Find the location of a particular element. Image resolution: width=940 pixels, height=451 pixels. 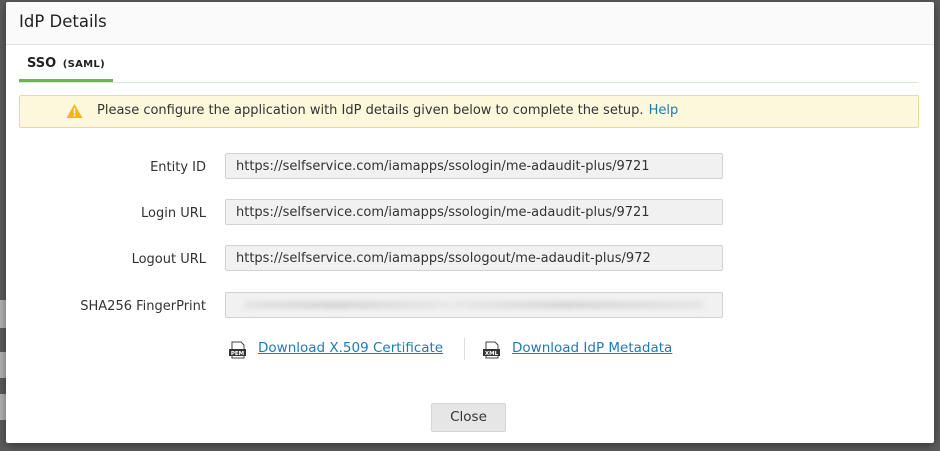

redacted-fingerprint is located at coordinates (474, 305).